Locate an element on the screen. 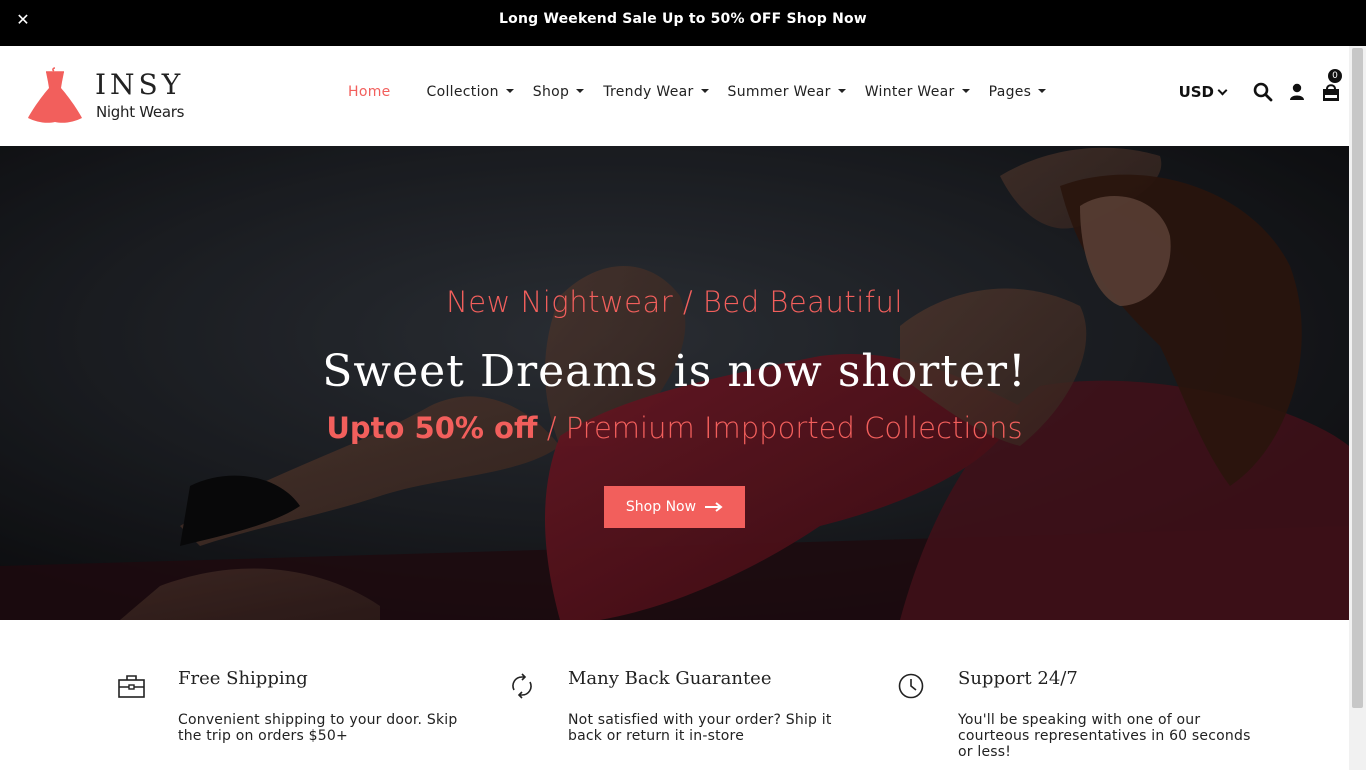 Image resolution: width=1366 pixels, height=770 pixels. cart-count-badge: 0 is located at coordinates (1335, 76).